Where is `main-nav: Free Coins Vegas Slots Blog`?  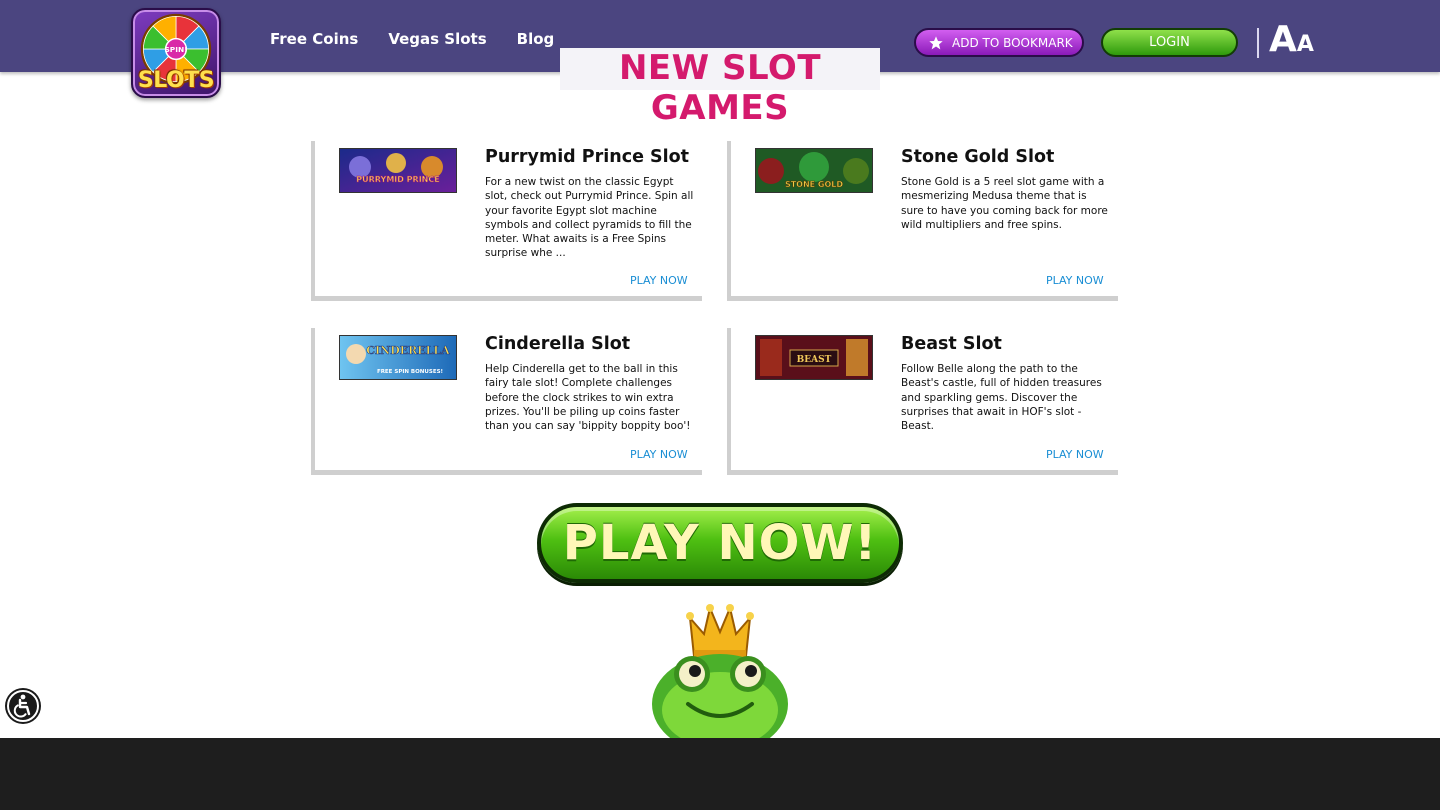 main-nav: Free Coins Vegas Slots Blog is located at coordinates (412, 39).